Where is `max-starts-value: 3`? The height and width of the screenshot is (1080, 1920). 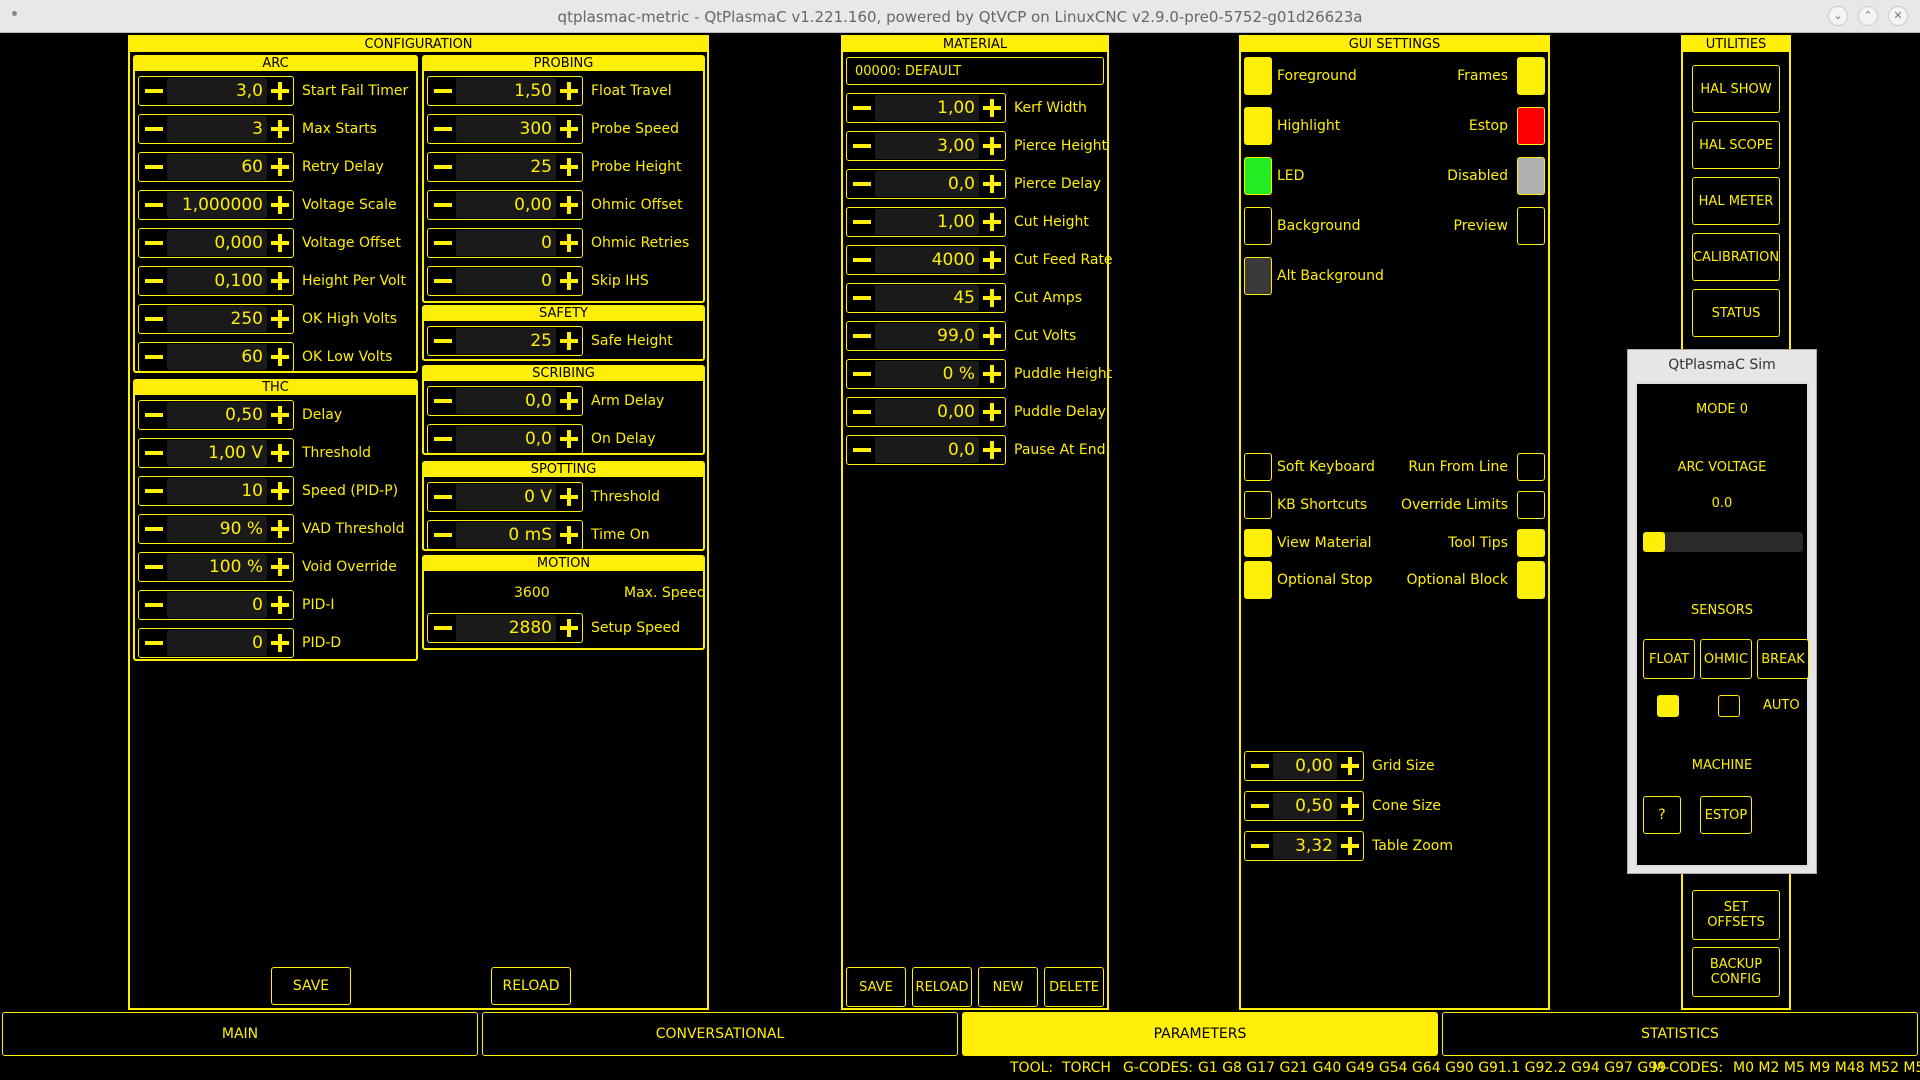 max-starts-value: 3 is located at coordinates (217, 129).